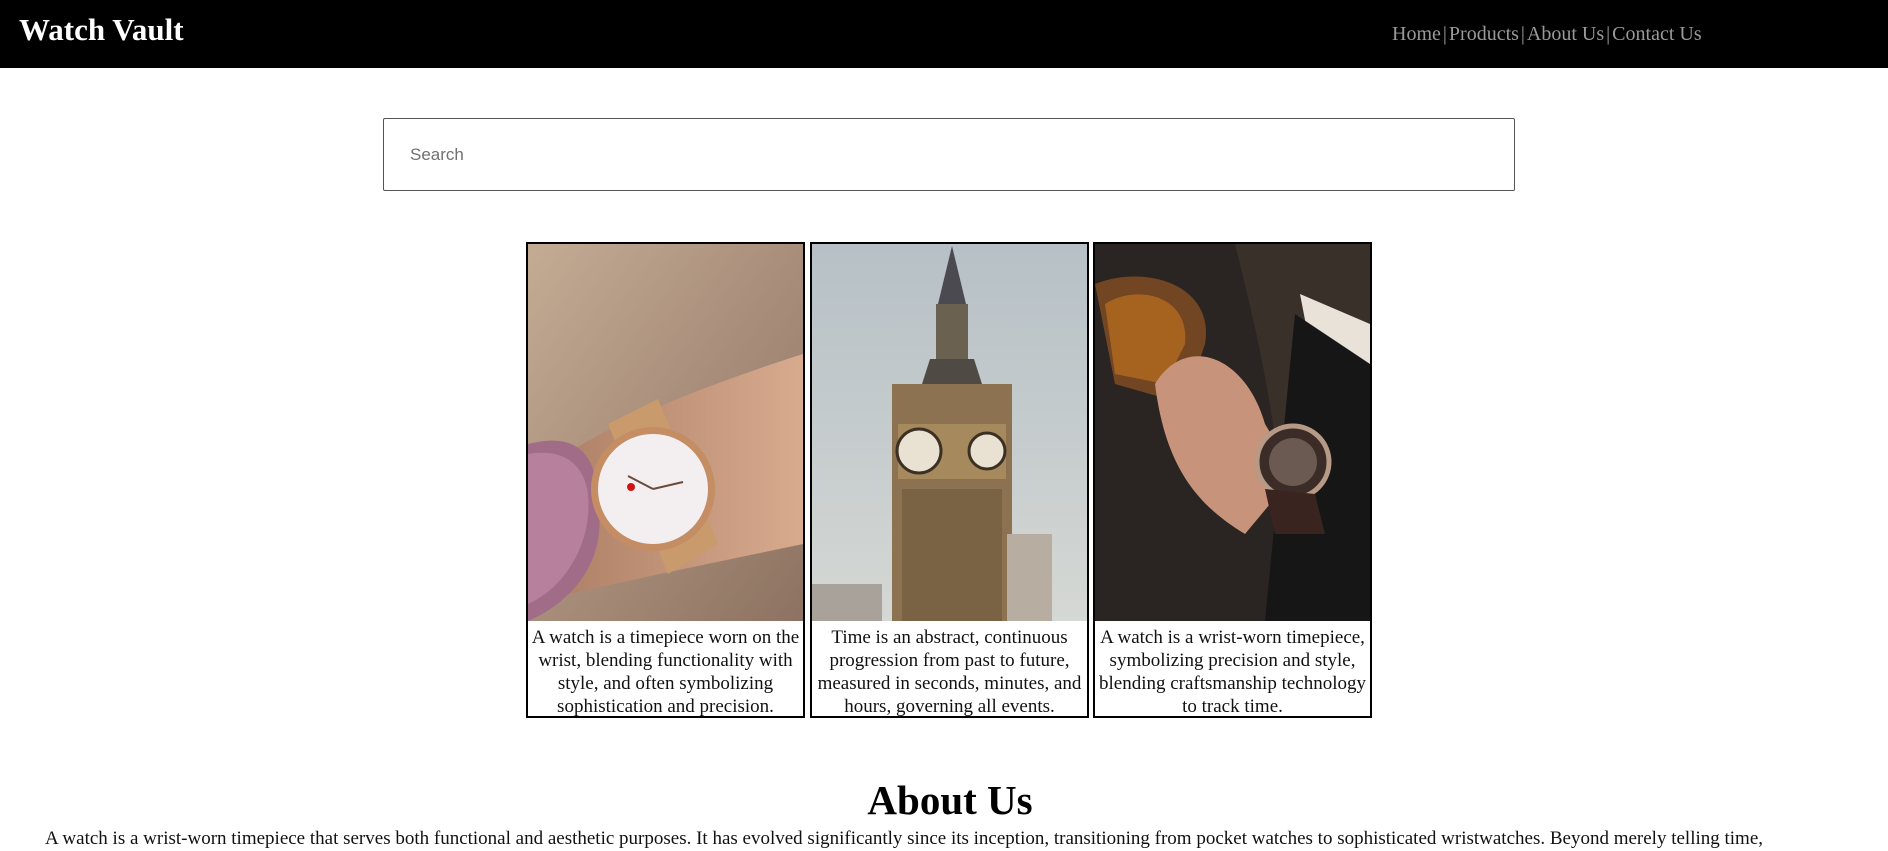 Image resolution: width=1888 pixels, height=851 pixels. Describe the element at coordinates (1656, 34) in the screenshot. I see `nav-link-contact-us: Contact Us` at that location.